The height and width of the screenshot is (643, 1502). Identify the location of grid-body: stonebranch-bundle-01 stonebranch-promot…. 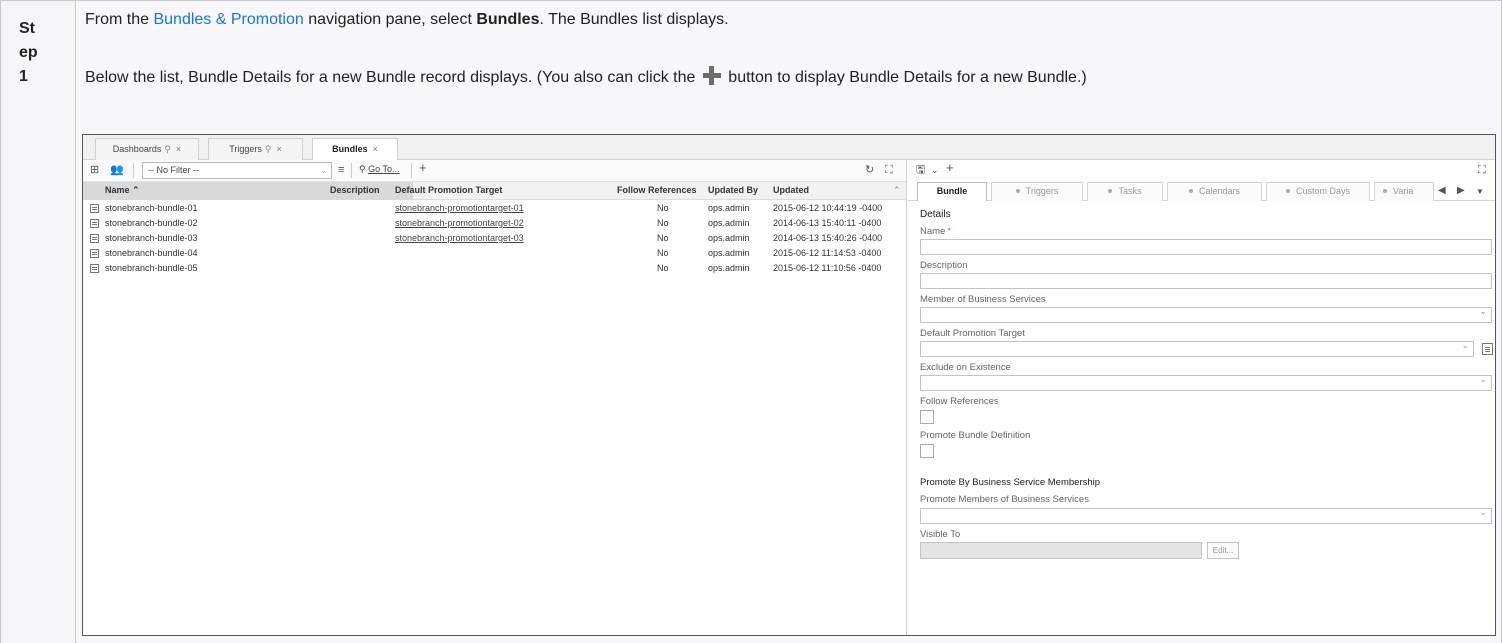
(494, 238).